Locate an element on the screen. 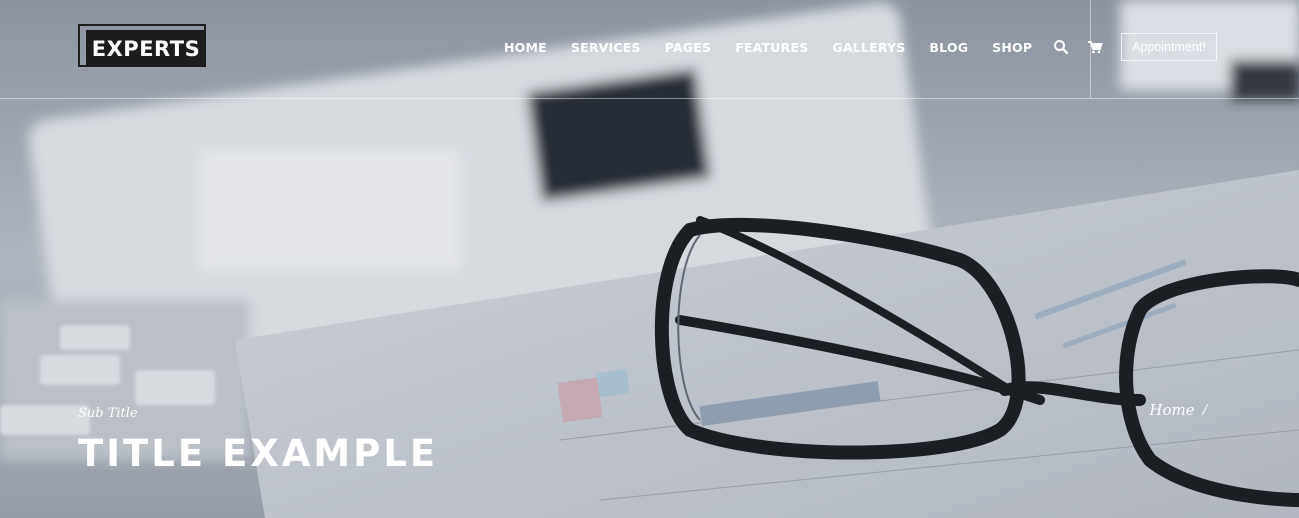 The height and width of the screenshot is (518, 1299). nav-item-services: SERVICES is located at coordinates (606, 47).